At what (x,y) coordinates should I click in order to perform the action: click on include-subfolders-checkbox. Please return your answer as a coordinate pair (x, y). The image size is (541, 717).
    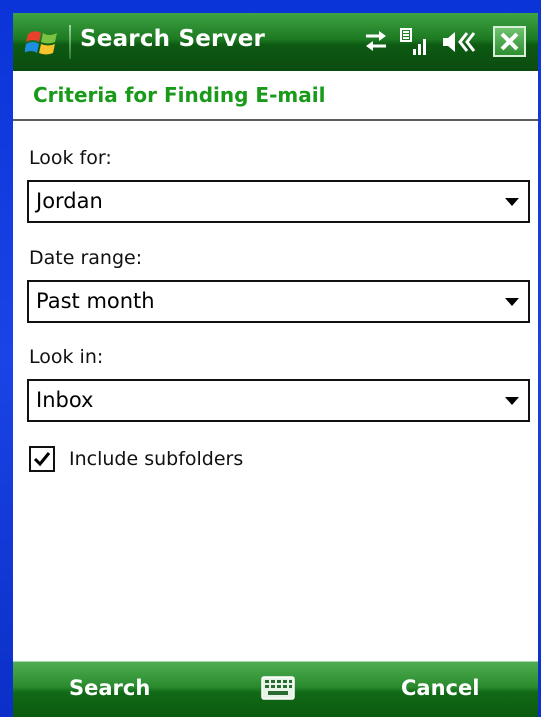
    Looking at the image, I should click on (42, 459).